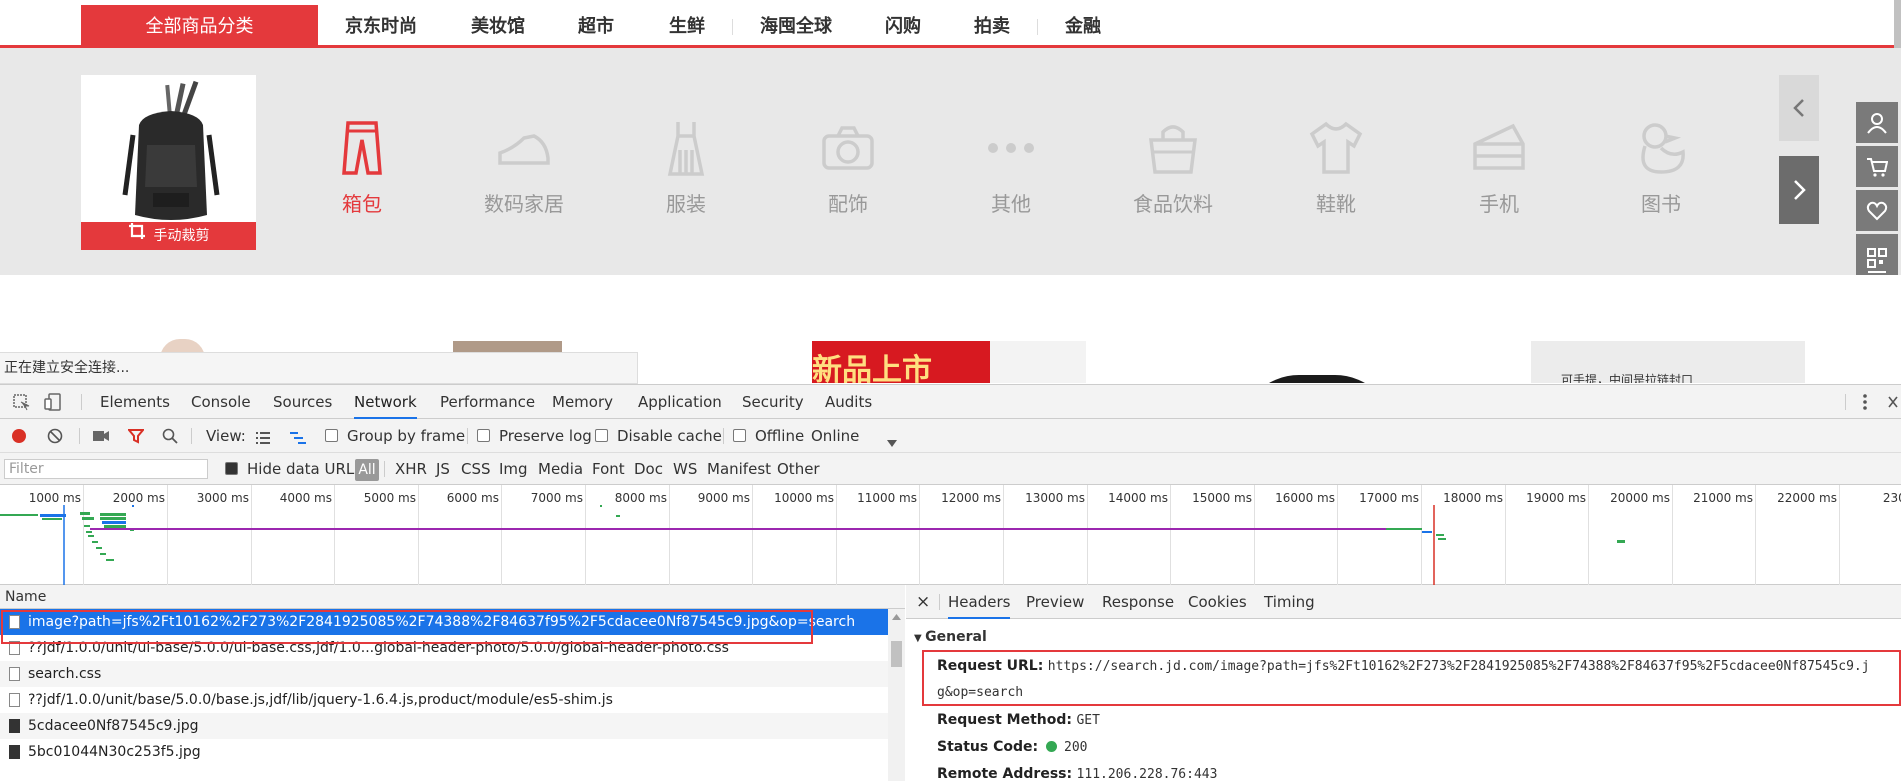  What do you see at coordinates (687, 26) in the screenshot?
I see `nav-link-fresh: 生鲜` at bounding box center [687, 26].